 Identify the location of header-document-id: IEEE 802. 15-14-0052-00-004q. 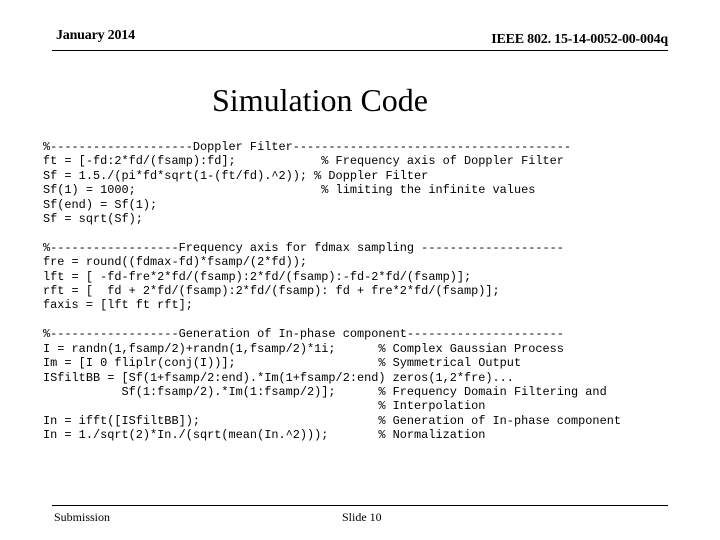
(579, 39).